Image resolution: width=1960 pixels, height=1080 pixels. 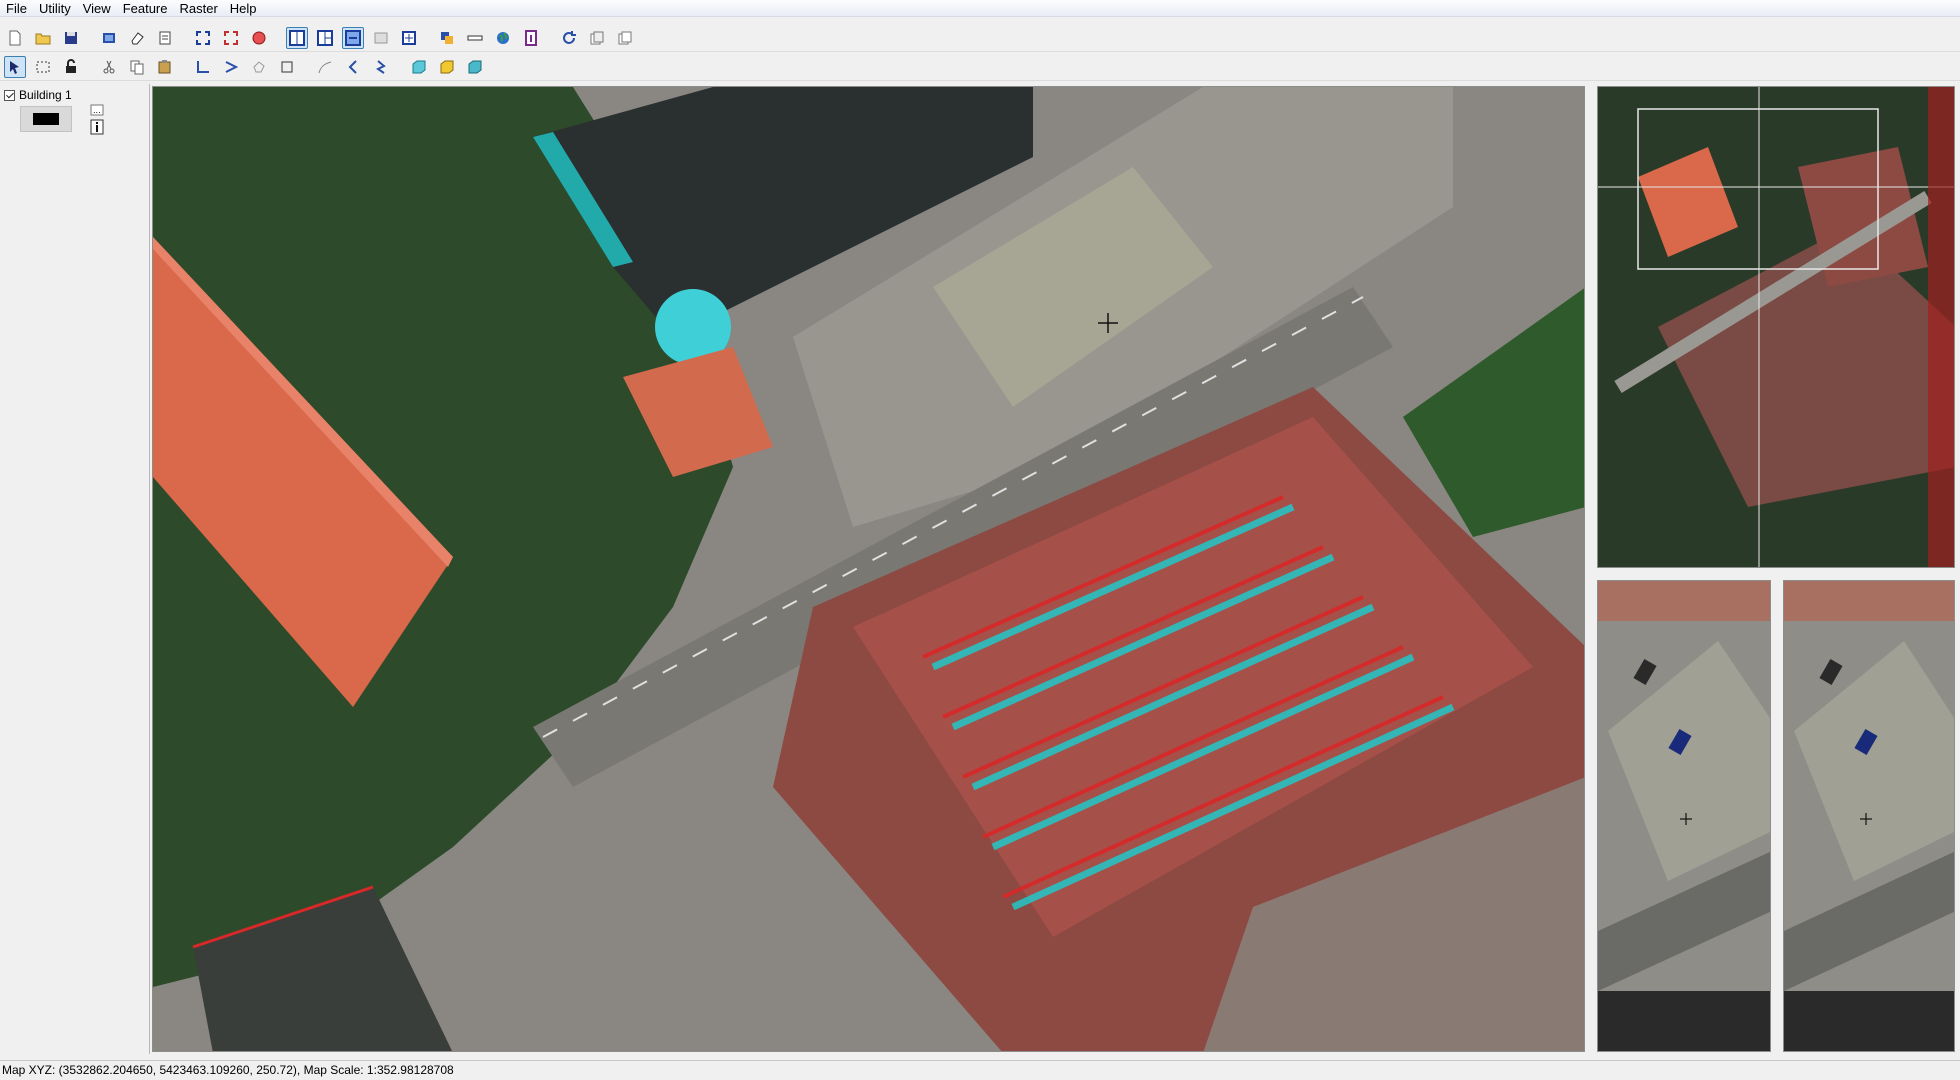 What do you see at coordinates (569, 38) in the screenshot?
I see `refresh-icon` at bounding box center [569, 38].